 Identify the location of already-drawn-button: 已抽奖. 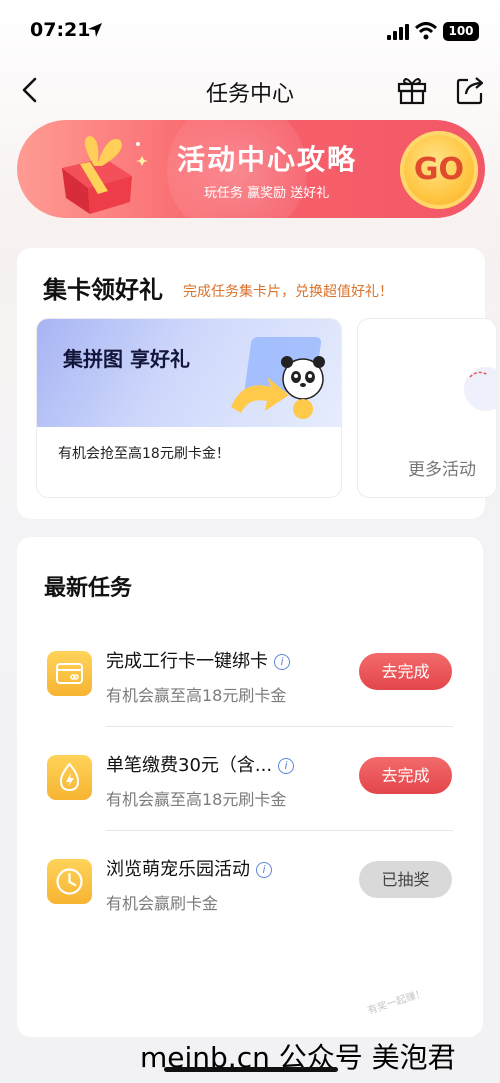
(405, 879).